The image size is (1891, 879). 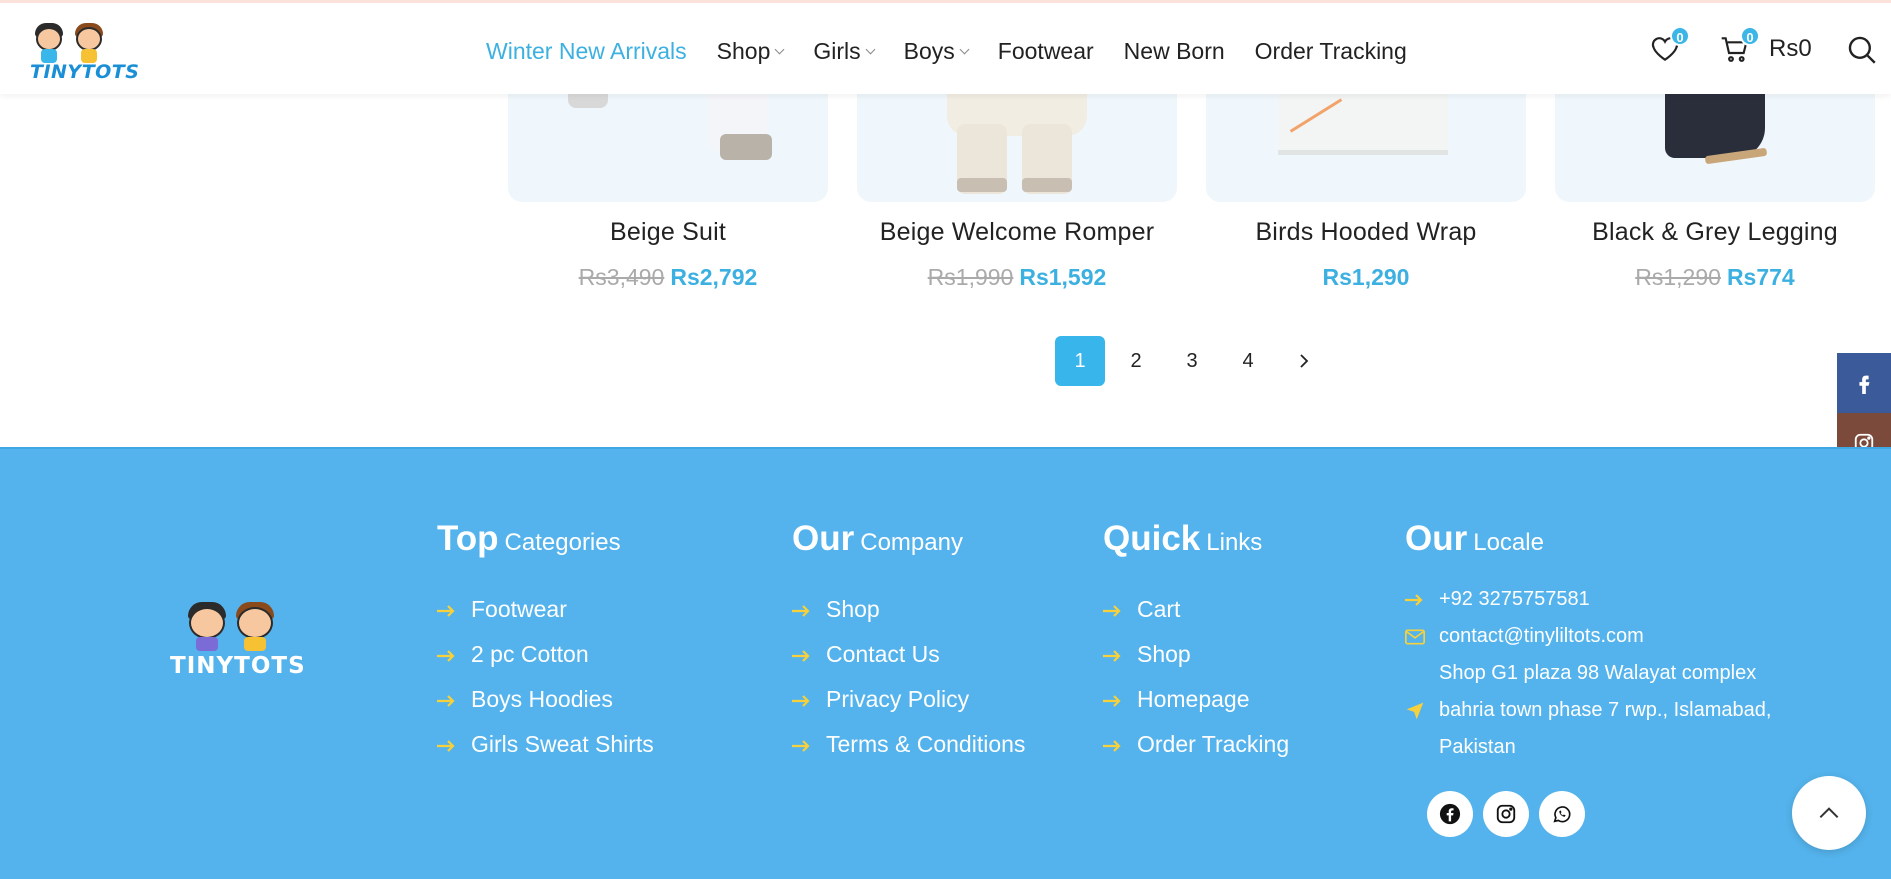 I want to click on footer-link: Girls Sweat Shirts, so click(x=545, y=744).